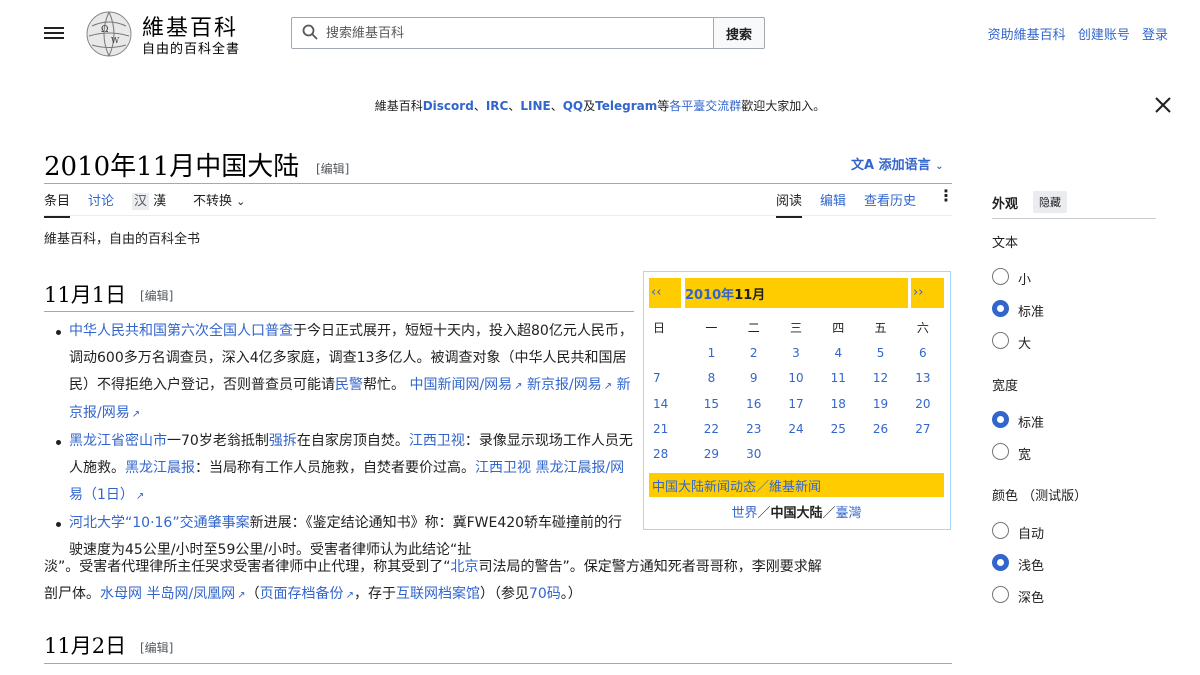 The height and width of the screenshot is (675, 1200). What do you see at coordinates (497, 106) in the screenshot?
I see `irc-link: IRC` at bounding box center [497, 106].